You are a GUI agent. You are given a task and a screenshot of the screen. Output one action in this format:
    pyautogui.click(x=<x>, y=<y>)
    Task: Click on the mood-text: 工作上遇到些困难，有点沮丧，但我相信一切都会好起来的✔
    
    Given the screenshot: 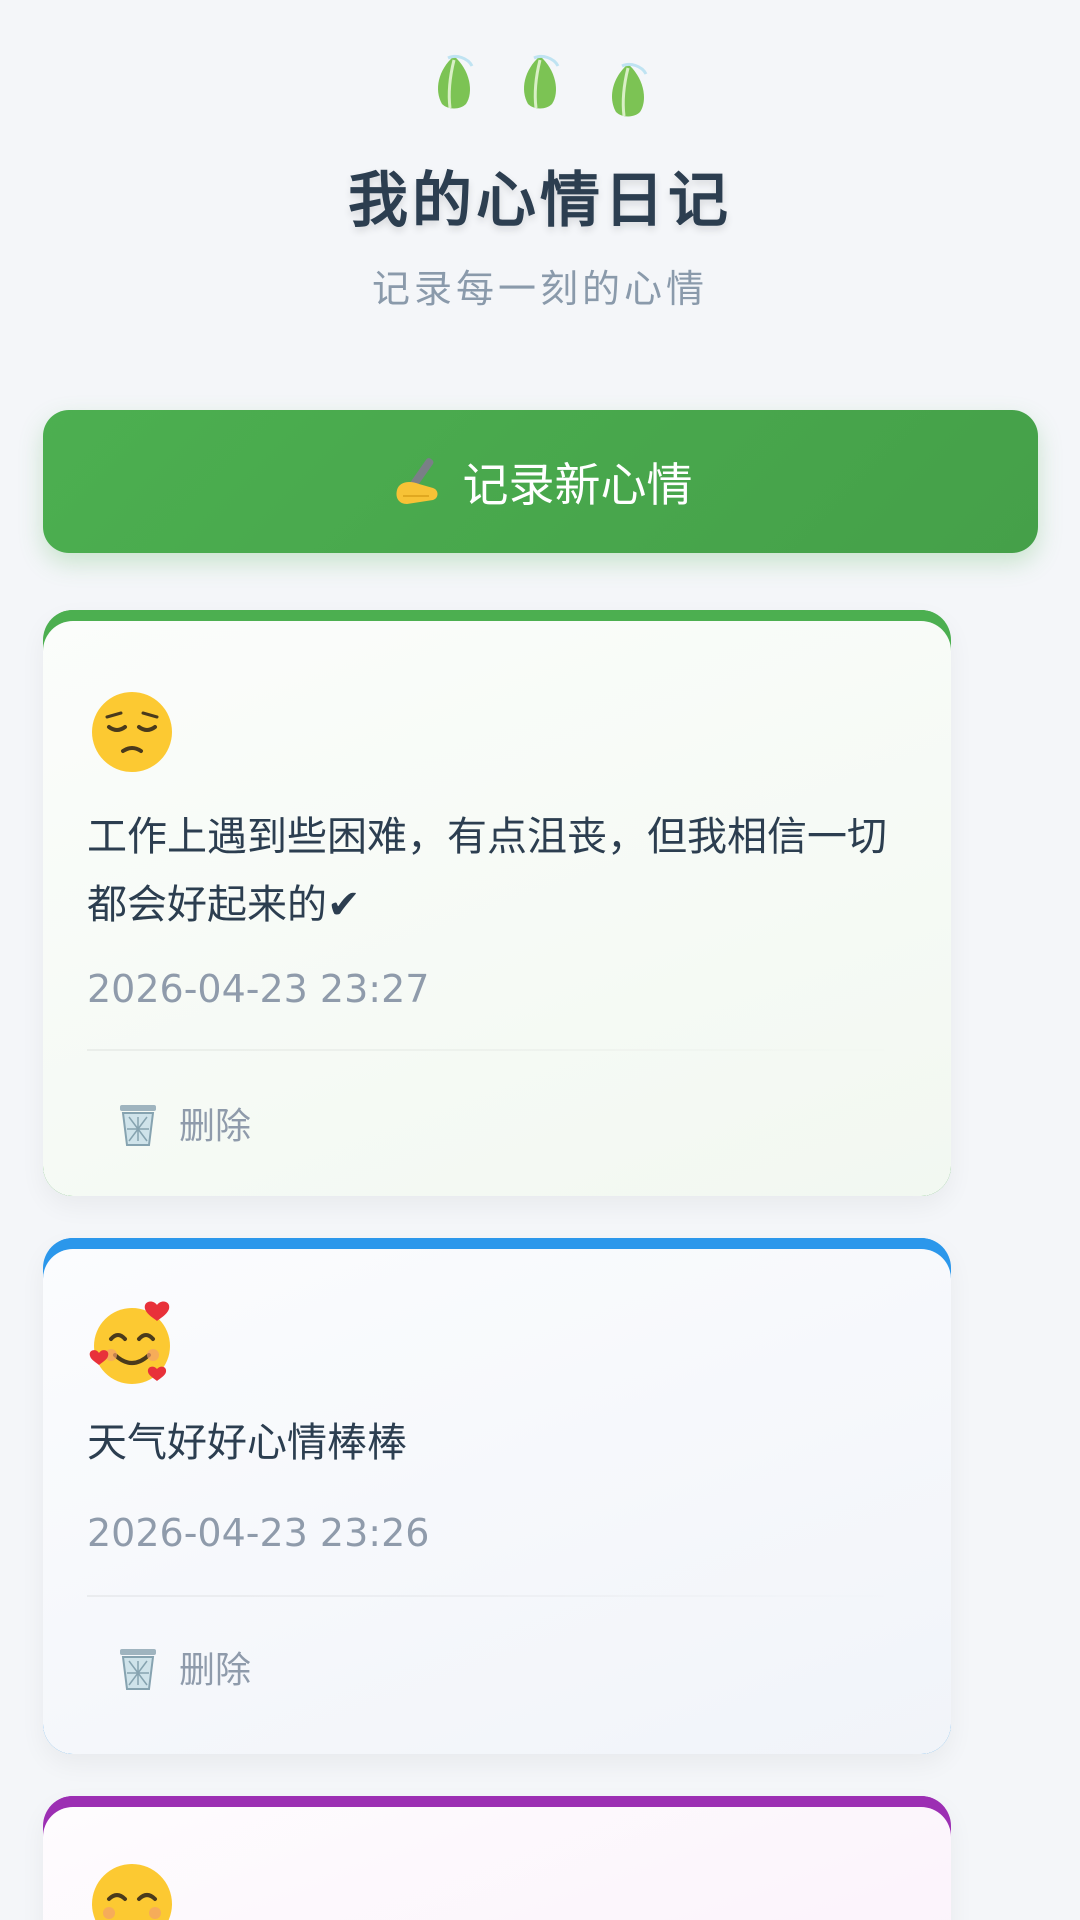 What is the action you would take?
    pyautogui.click(x=487, y=871)
    